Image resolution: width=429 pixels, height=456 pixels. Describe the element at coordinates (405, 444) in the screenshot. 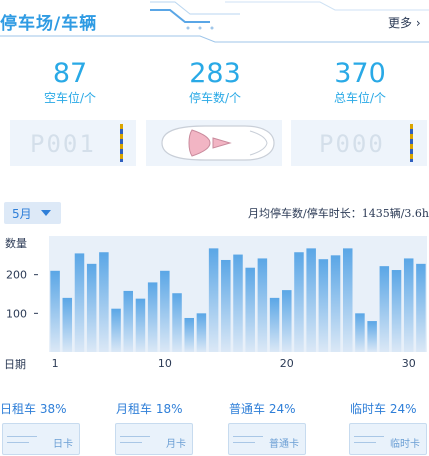

I see `card-label: 临时卡` at that location.